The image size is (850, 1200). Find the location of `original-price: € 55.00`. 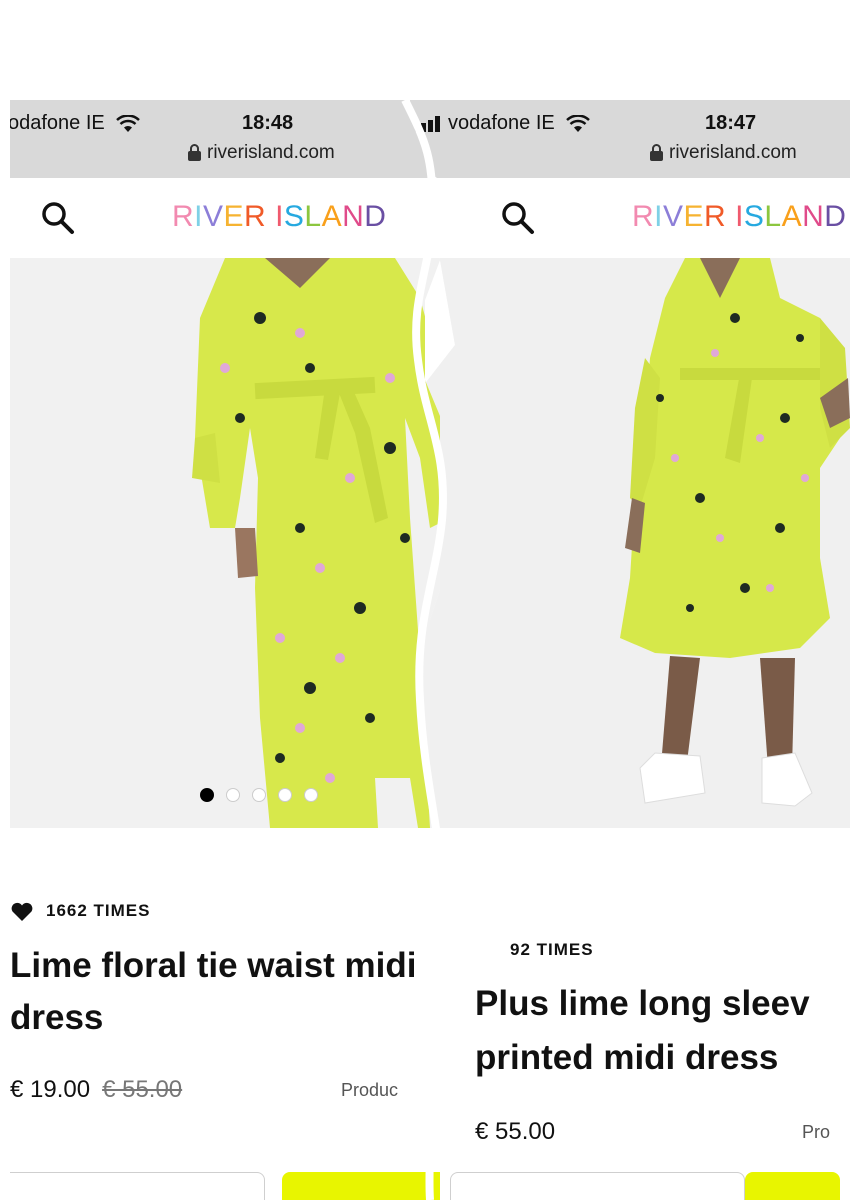

original-price: € 55.00 is located at coordinates (142, 1089).